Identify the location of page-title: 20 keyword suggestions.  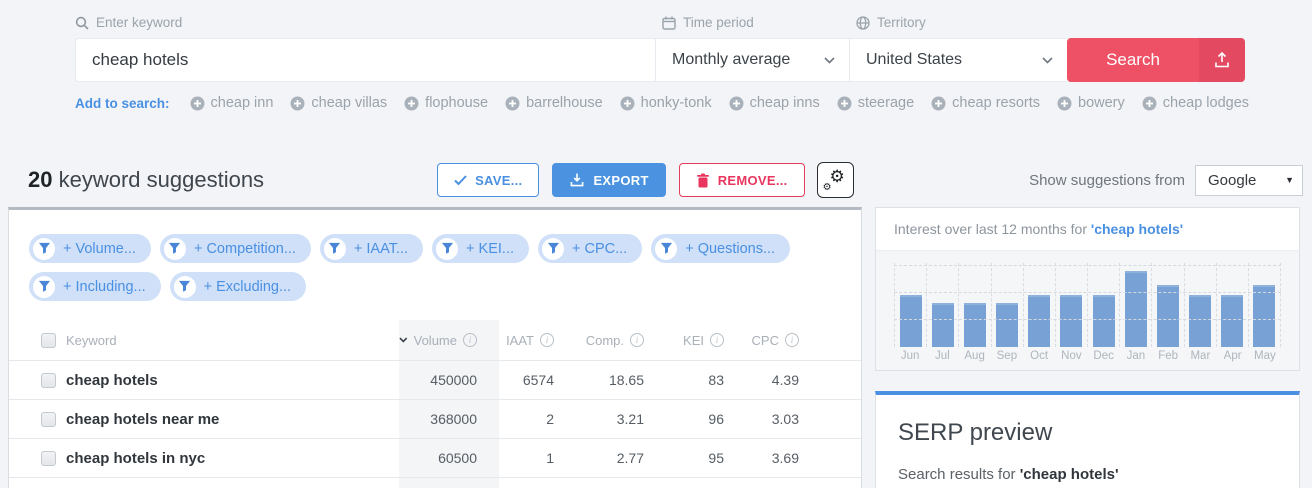
(146, 179).